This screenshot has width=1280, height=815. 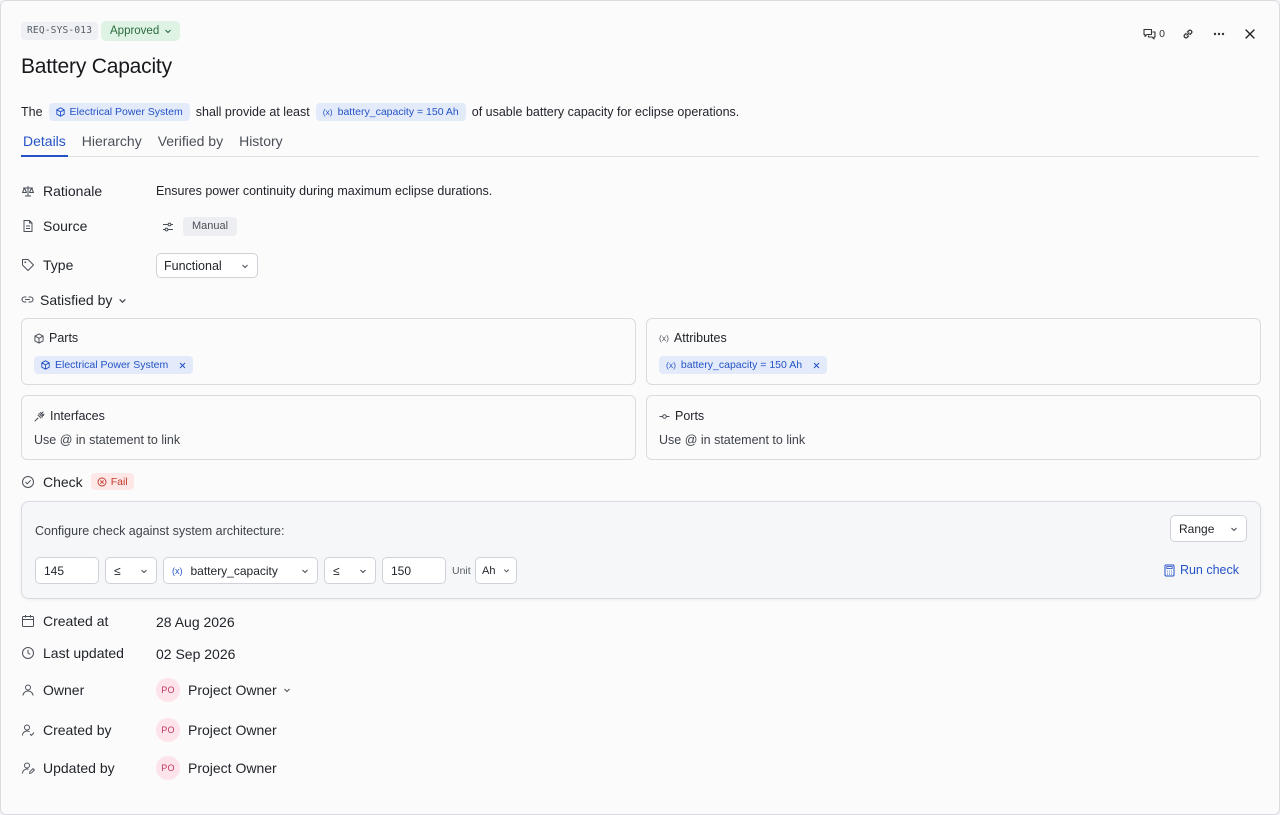 What do you see at coordinates (190, 144) in the screenshot?
I see `tab-verified-by: Verified by` at bounding box center [190, 144].